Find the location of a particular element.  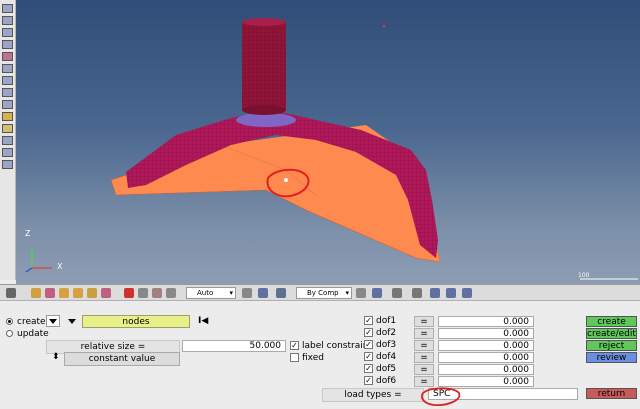

color-mode-dropdown: By Comp ▾ is located at coordinates (324, 293).